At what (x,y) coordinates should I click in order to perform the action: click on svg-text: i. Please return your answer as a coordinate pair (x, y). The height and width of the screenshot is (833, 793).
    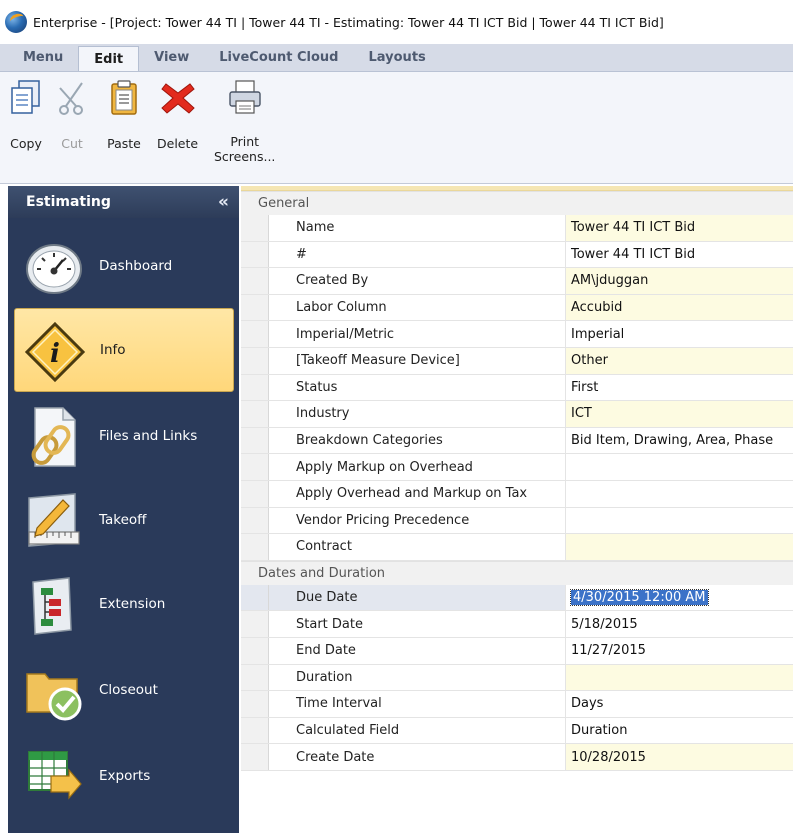
    Looking at the image, I should click on (55, 354).